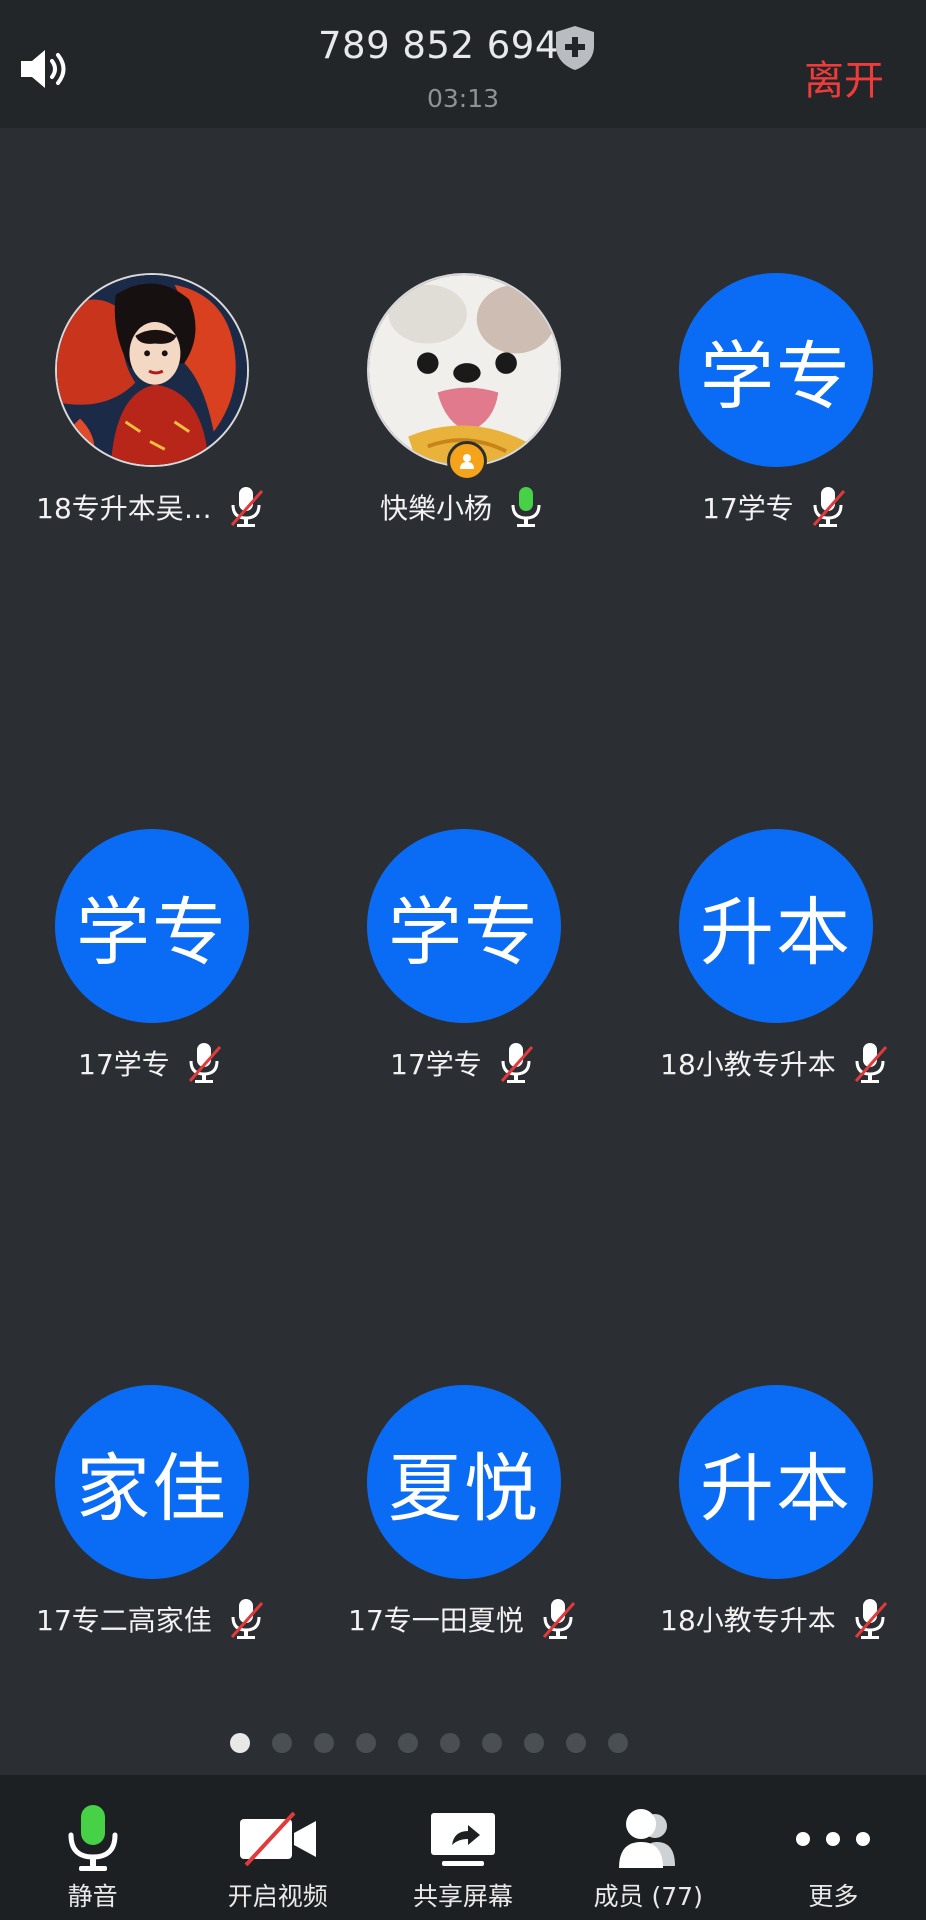  What do you see at coordinates (152, 1482) in the screenshot?
I see `participant-avatar: 家佳` at bounding box center [152, 1482].